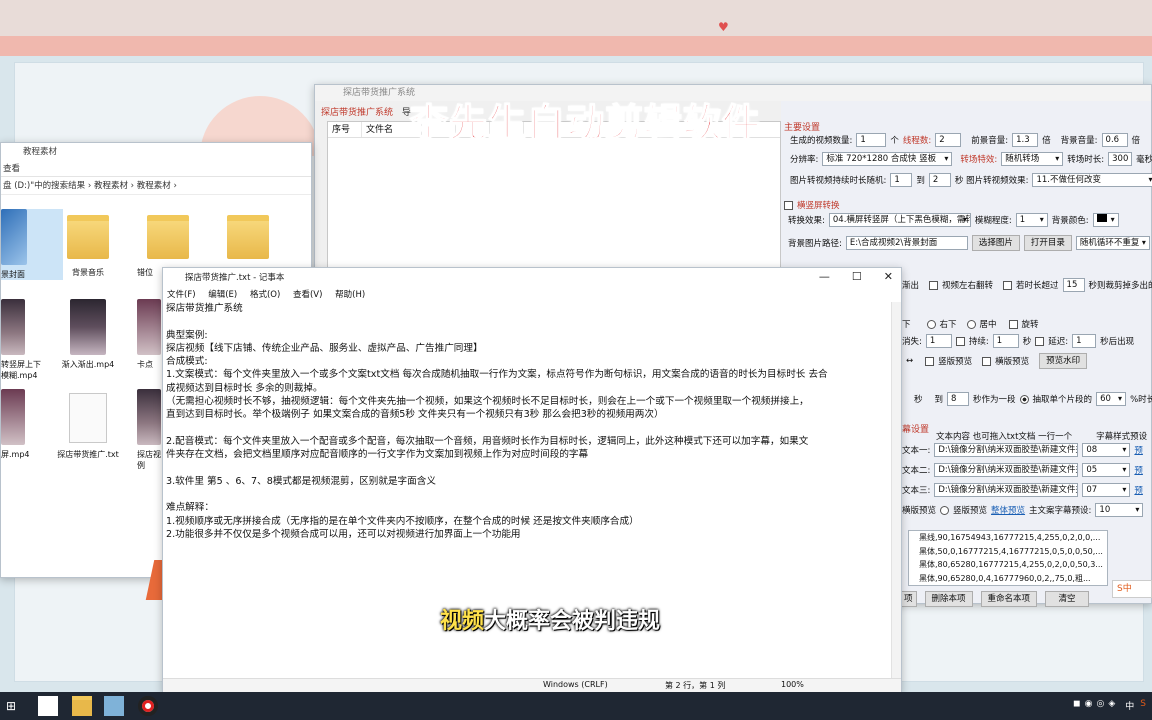  Describe the element at coordinates (1006, 450) in the screenshot. I see `text-row-1-path: D:\镜像分割\纳米双面胶垫\新建文件夹` at that location.